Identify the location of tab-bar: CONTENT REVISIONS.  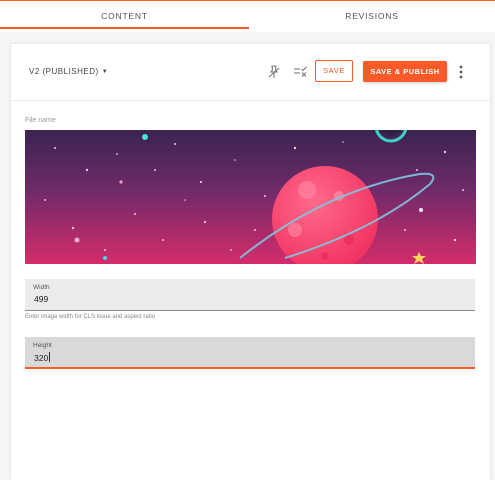
(247, 16).